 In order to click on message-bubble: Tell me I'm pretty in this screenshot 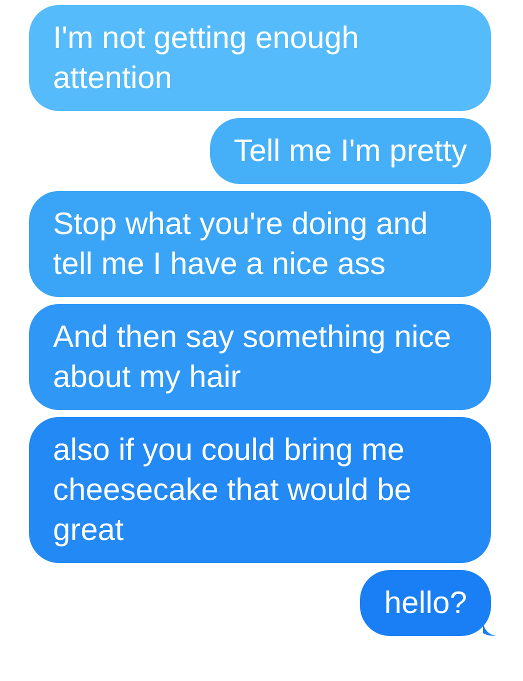, I will do `click(350, 151)`.